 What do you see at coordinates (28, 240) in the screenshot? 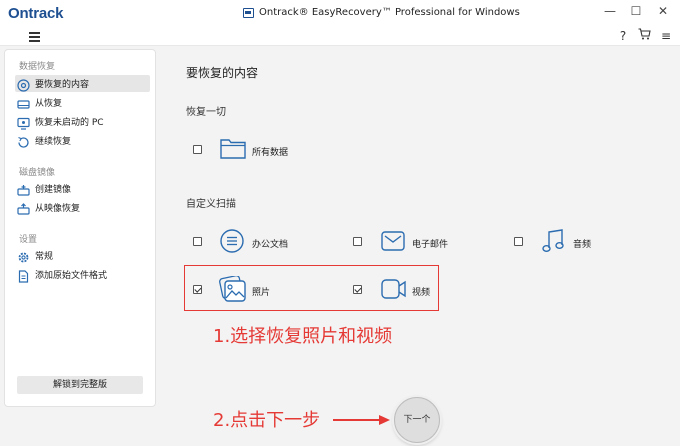
I see `section-label-settings: 设置` at bounding box center [28, 240].